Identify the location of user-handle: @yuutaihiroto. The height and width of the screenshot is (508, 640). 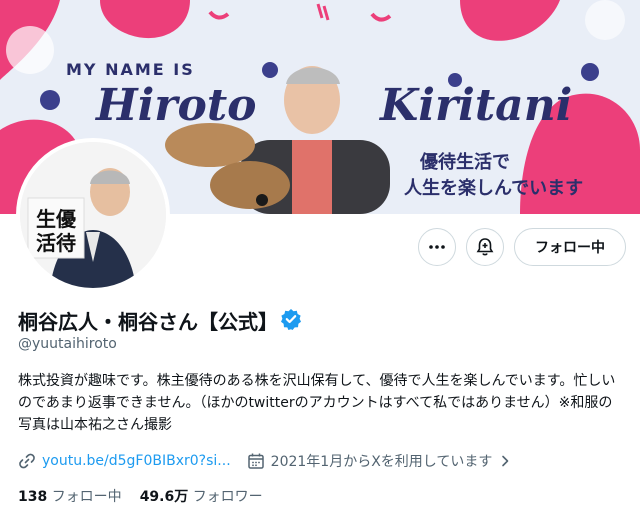
(67, 344).